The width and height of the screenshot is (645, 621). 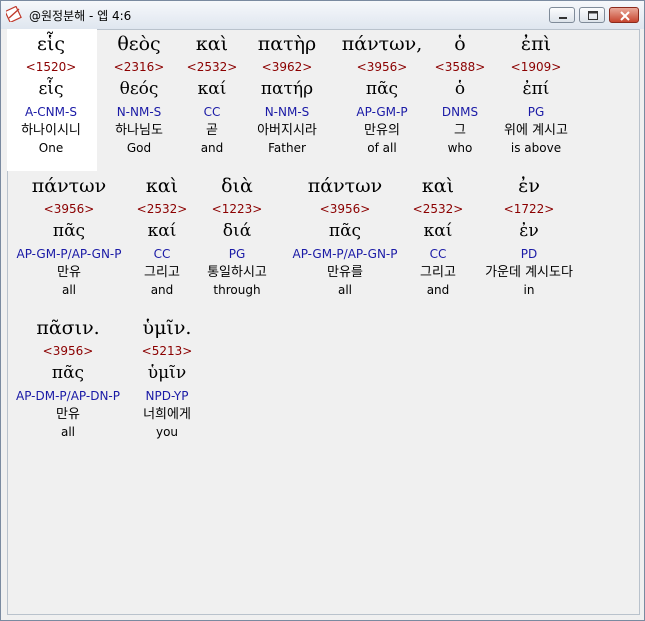 What do you see at coordinates (167, 414) in the screenshot?
I see `korean-gloss: 너희에게` at bounding box center [167, 414].